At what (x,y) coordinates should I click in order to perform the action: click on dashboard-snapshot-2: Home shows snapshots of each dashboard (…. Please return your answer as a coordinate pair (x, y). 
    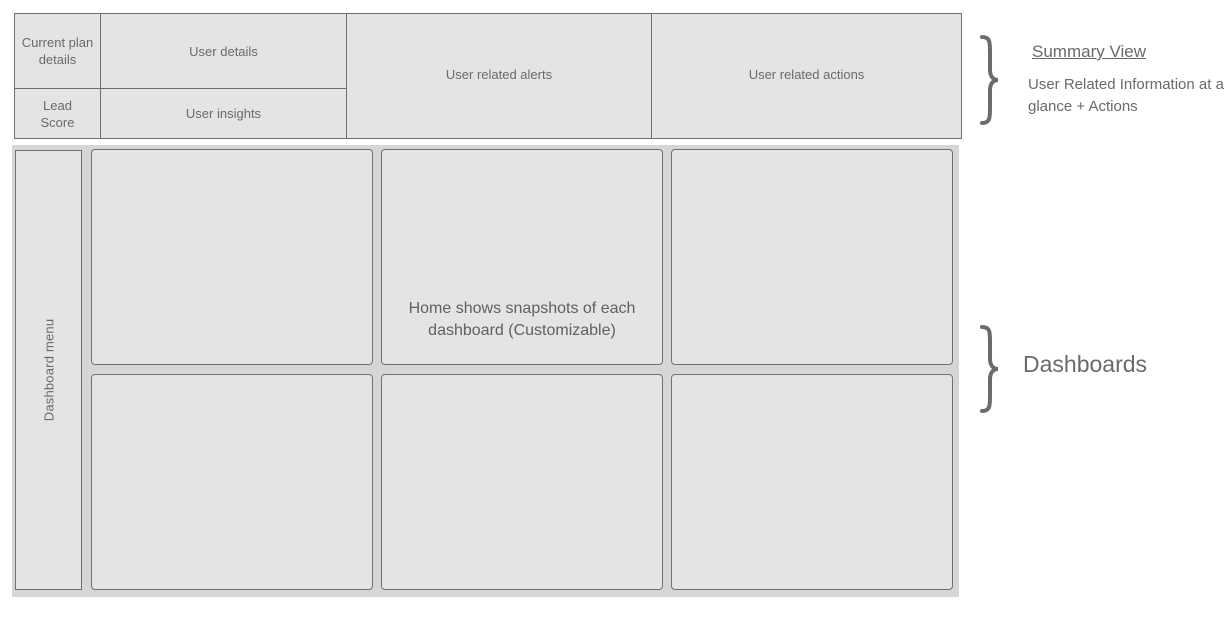
    Looking at the image, I should click on (522, 257).